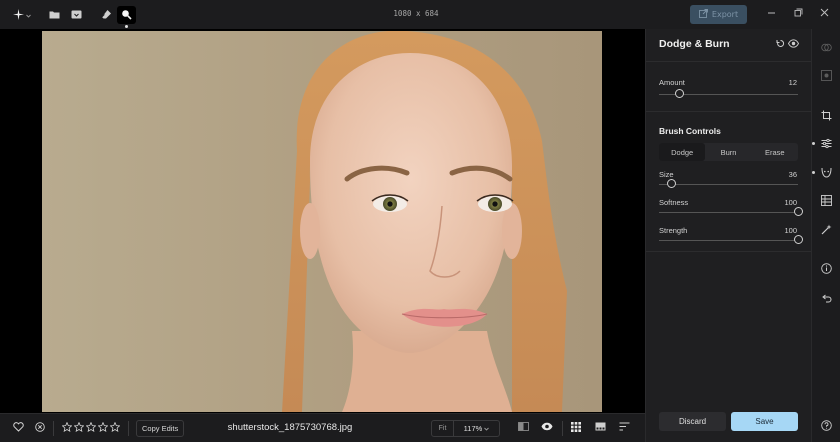  What do you see at coordinates (416, 13) in the screenshot?
I see `image-dimensions: 1080 x 684` at bounding box center [416, 13].